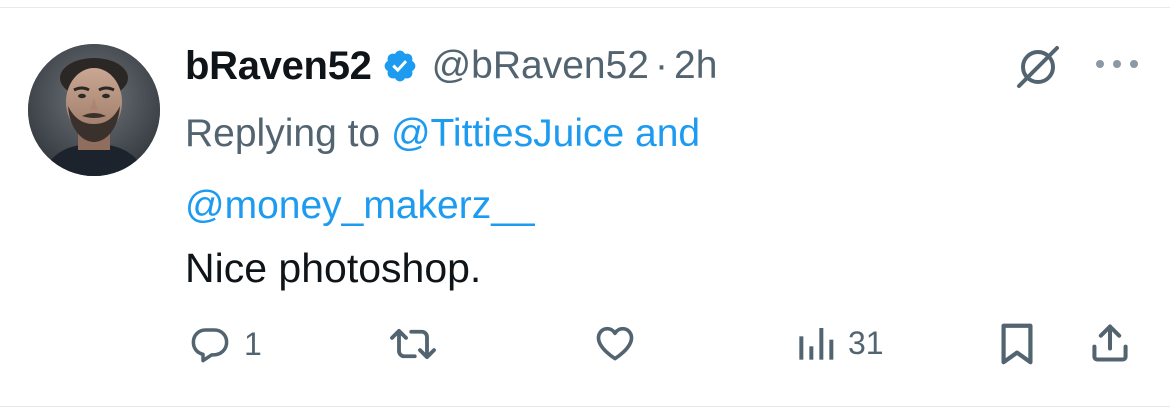  What do you see at coordinates (333, 268) in the screenshot?
I see `tweet-text: Nice photoshop.` at bounding box center [333, 268].